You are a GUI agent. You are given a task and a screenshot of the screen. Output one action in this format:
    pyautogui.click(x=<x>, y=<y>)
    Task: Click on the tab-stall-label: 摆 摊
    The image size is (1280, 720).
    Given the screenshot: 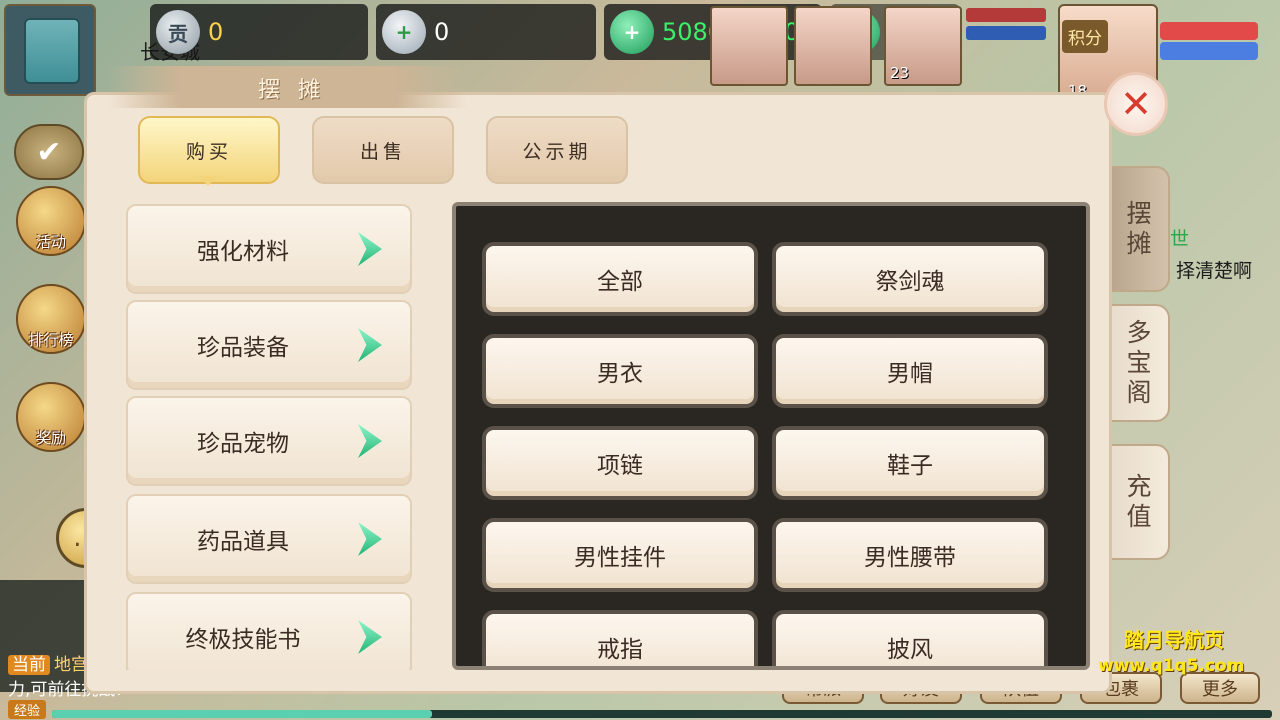 What is the action you would take?
    pyautogui.click(x=1139, y=228)
    